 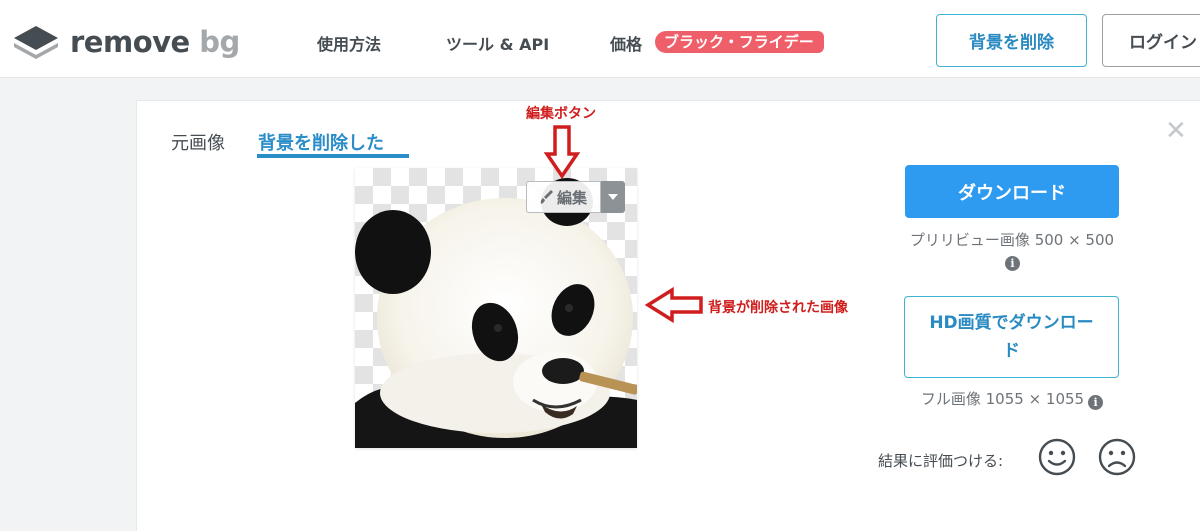 I want to click on full-size-text: フル画像 1055 × 1055 i, so click(x=1012, y=399).